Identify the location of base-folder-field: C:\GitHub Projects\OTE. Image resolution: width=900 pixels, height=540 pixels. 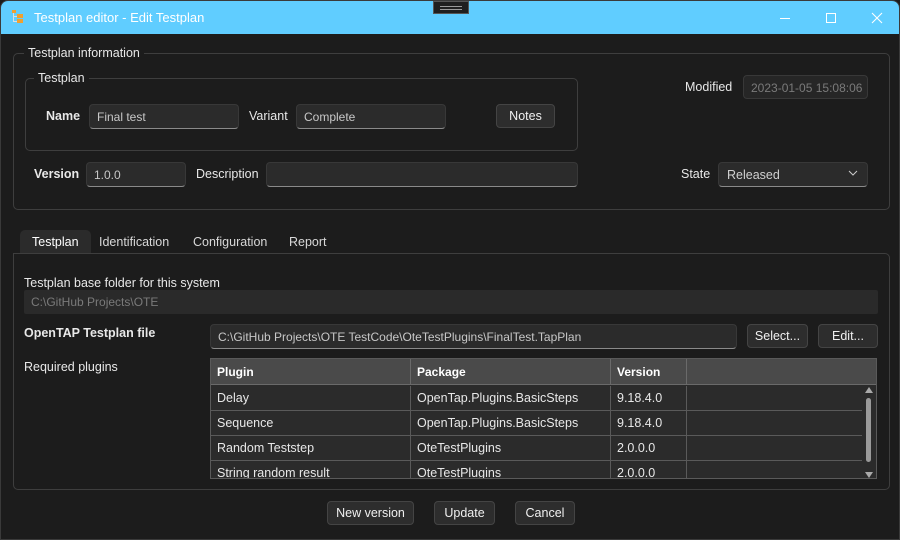
(451, 302).